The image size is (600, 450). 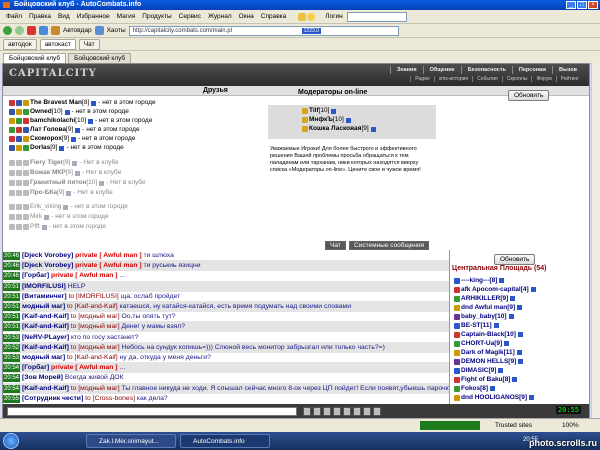 I want to click on user-name: Fight of Baku[8], so click(x=485, y=379).